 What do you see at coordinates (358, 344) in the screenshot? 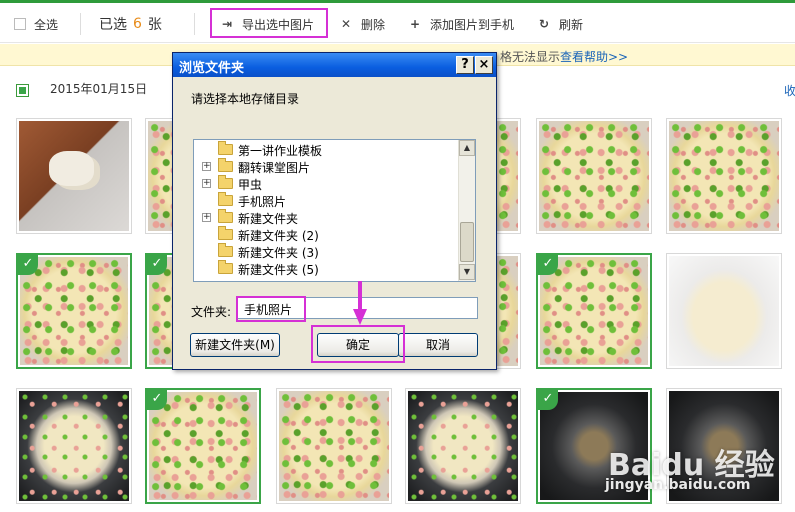
I see `ok-button-highlight` at bounding box center [358, 344].